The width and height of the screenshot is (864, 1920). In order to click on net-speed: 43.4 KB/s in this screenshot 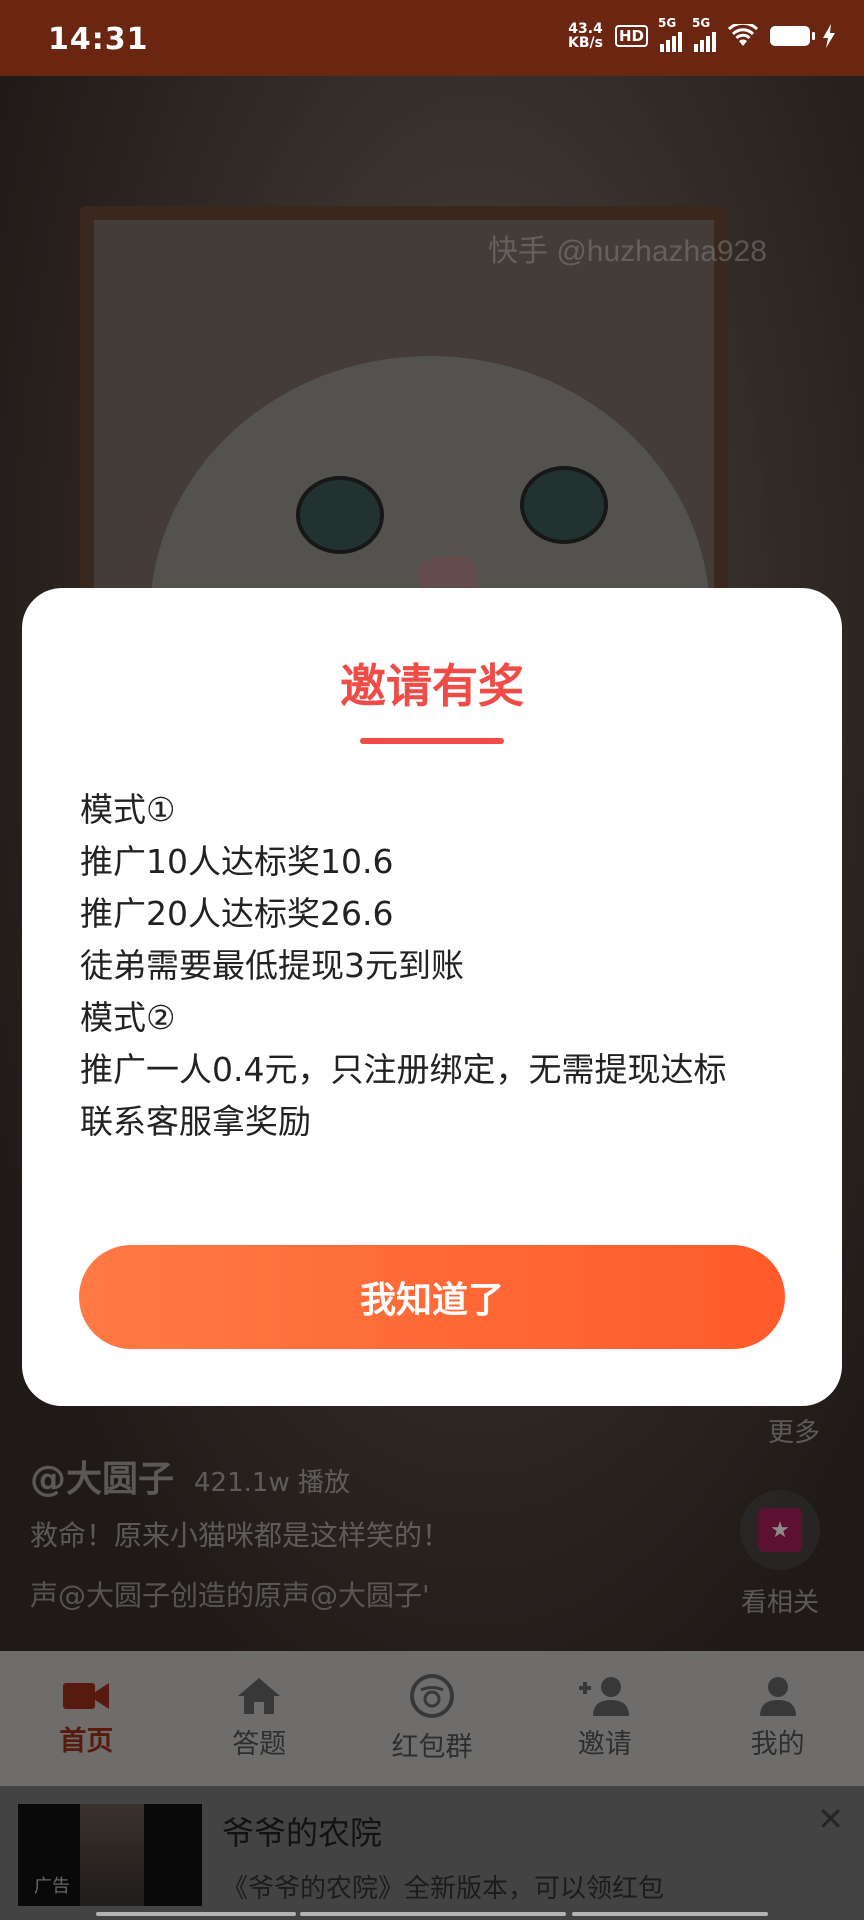, I will do `click(585, 36)`.